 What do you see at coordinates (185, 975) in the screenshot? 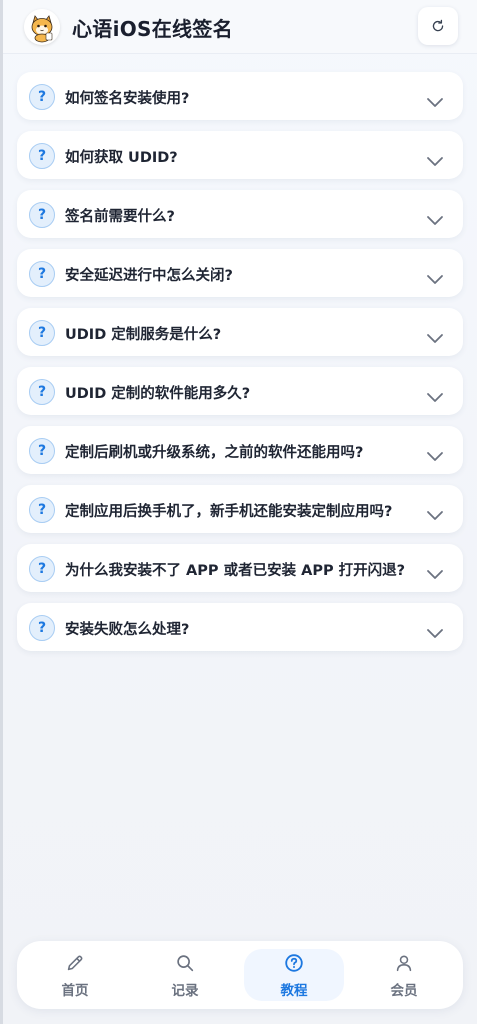
I see `nav-item-records: 记录` at bounding box center [185, 975].